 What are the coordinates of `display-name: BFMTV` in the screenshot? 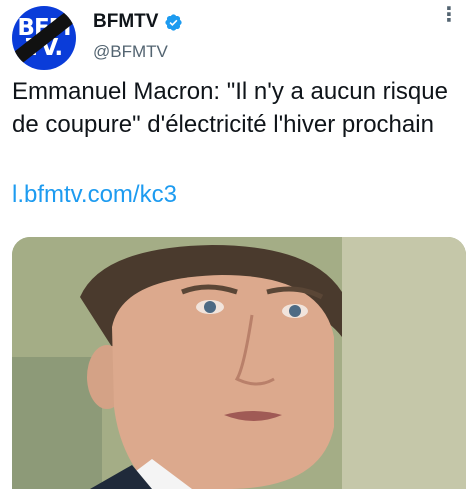 It's located at (125, 22).